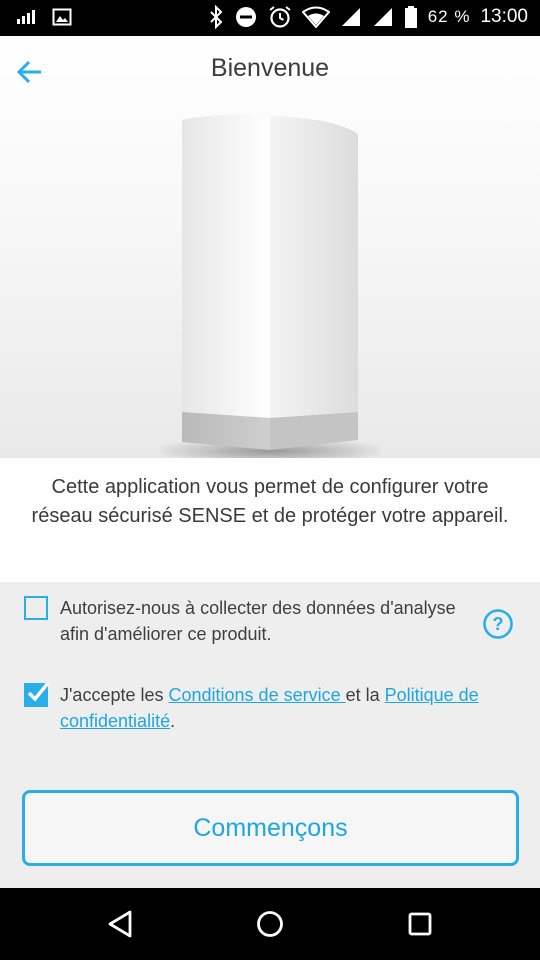  I want to click on arrow-left-icon, so click(28, 72).